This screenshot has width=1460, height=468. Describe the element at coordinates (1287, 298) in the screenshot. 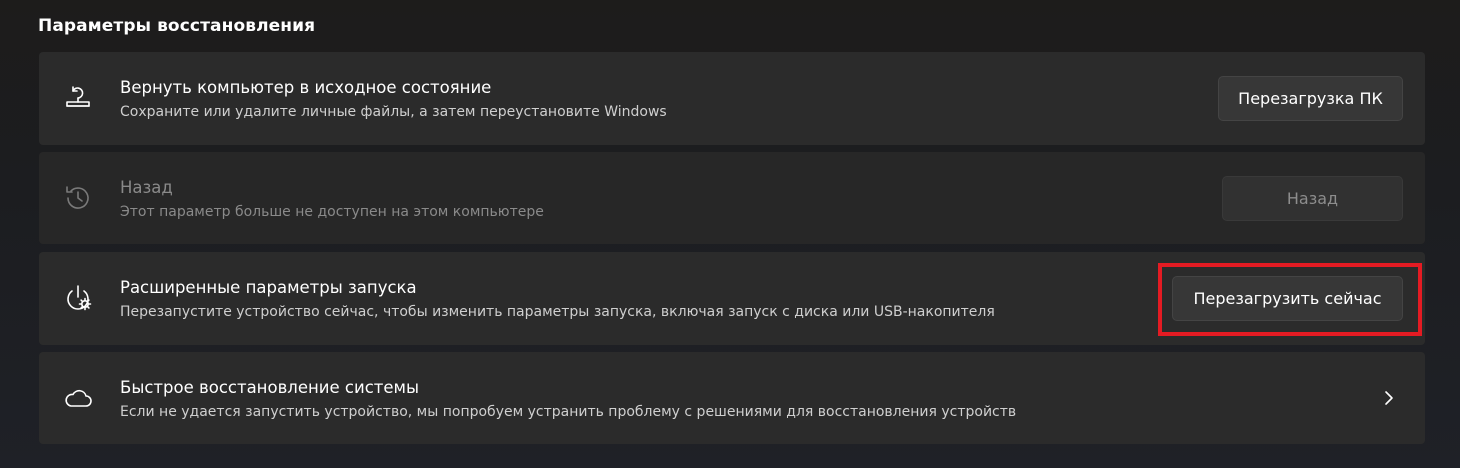

I see `restart-now-button: Перезагрузить сейчас` at that location.